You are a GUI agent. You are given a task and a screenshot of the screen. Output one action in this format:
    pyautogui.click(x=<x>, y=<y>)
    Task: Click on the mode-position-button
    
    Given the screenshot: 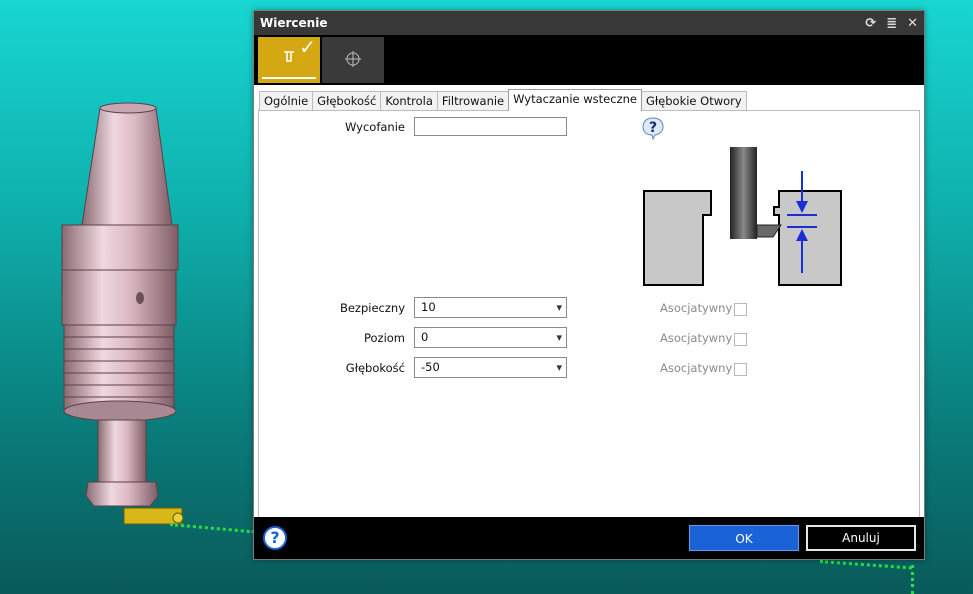 What is the action you would take?
    pyautogui.click(x=353, y=60)
    